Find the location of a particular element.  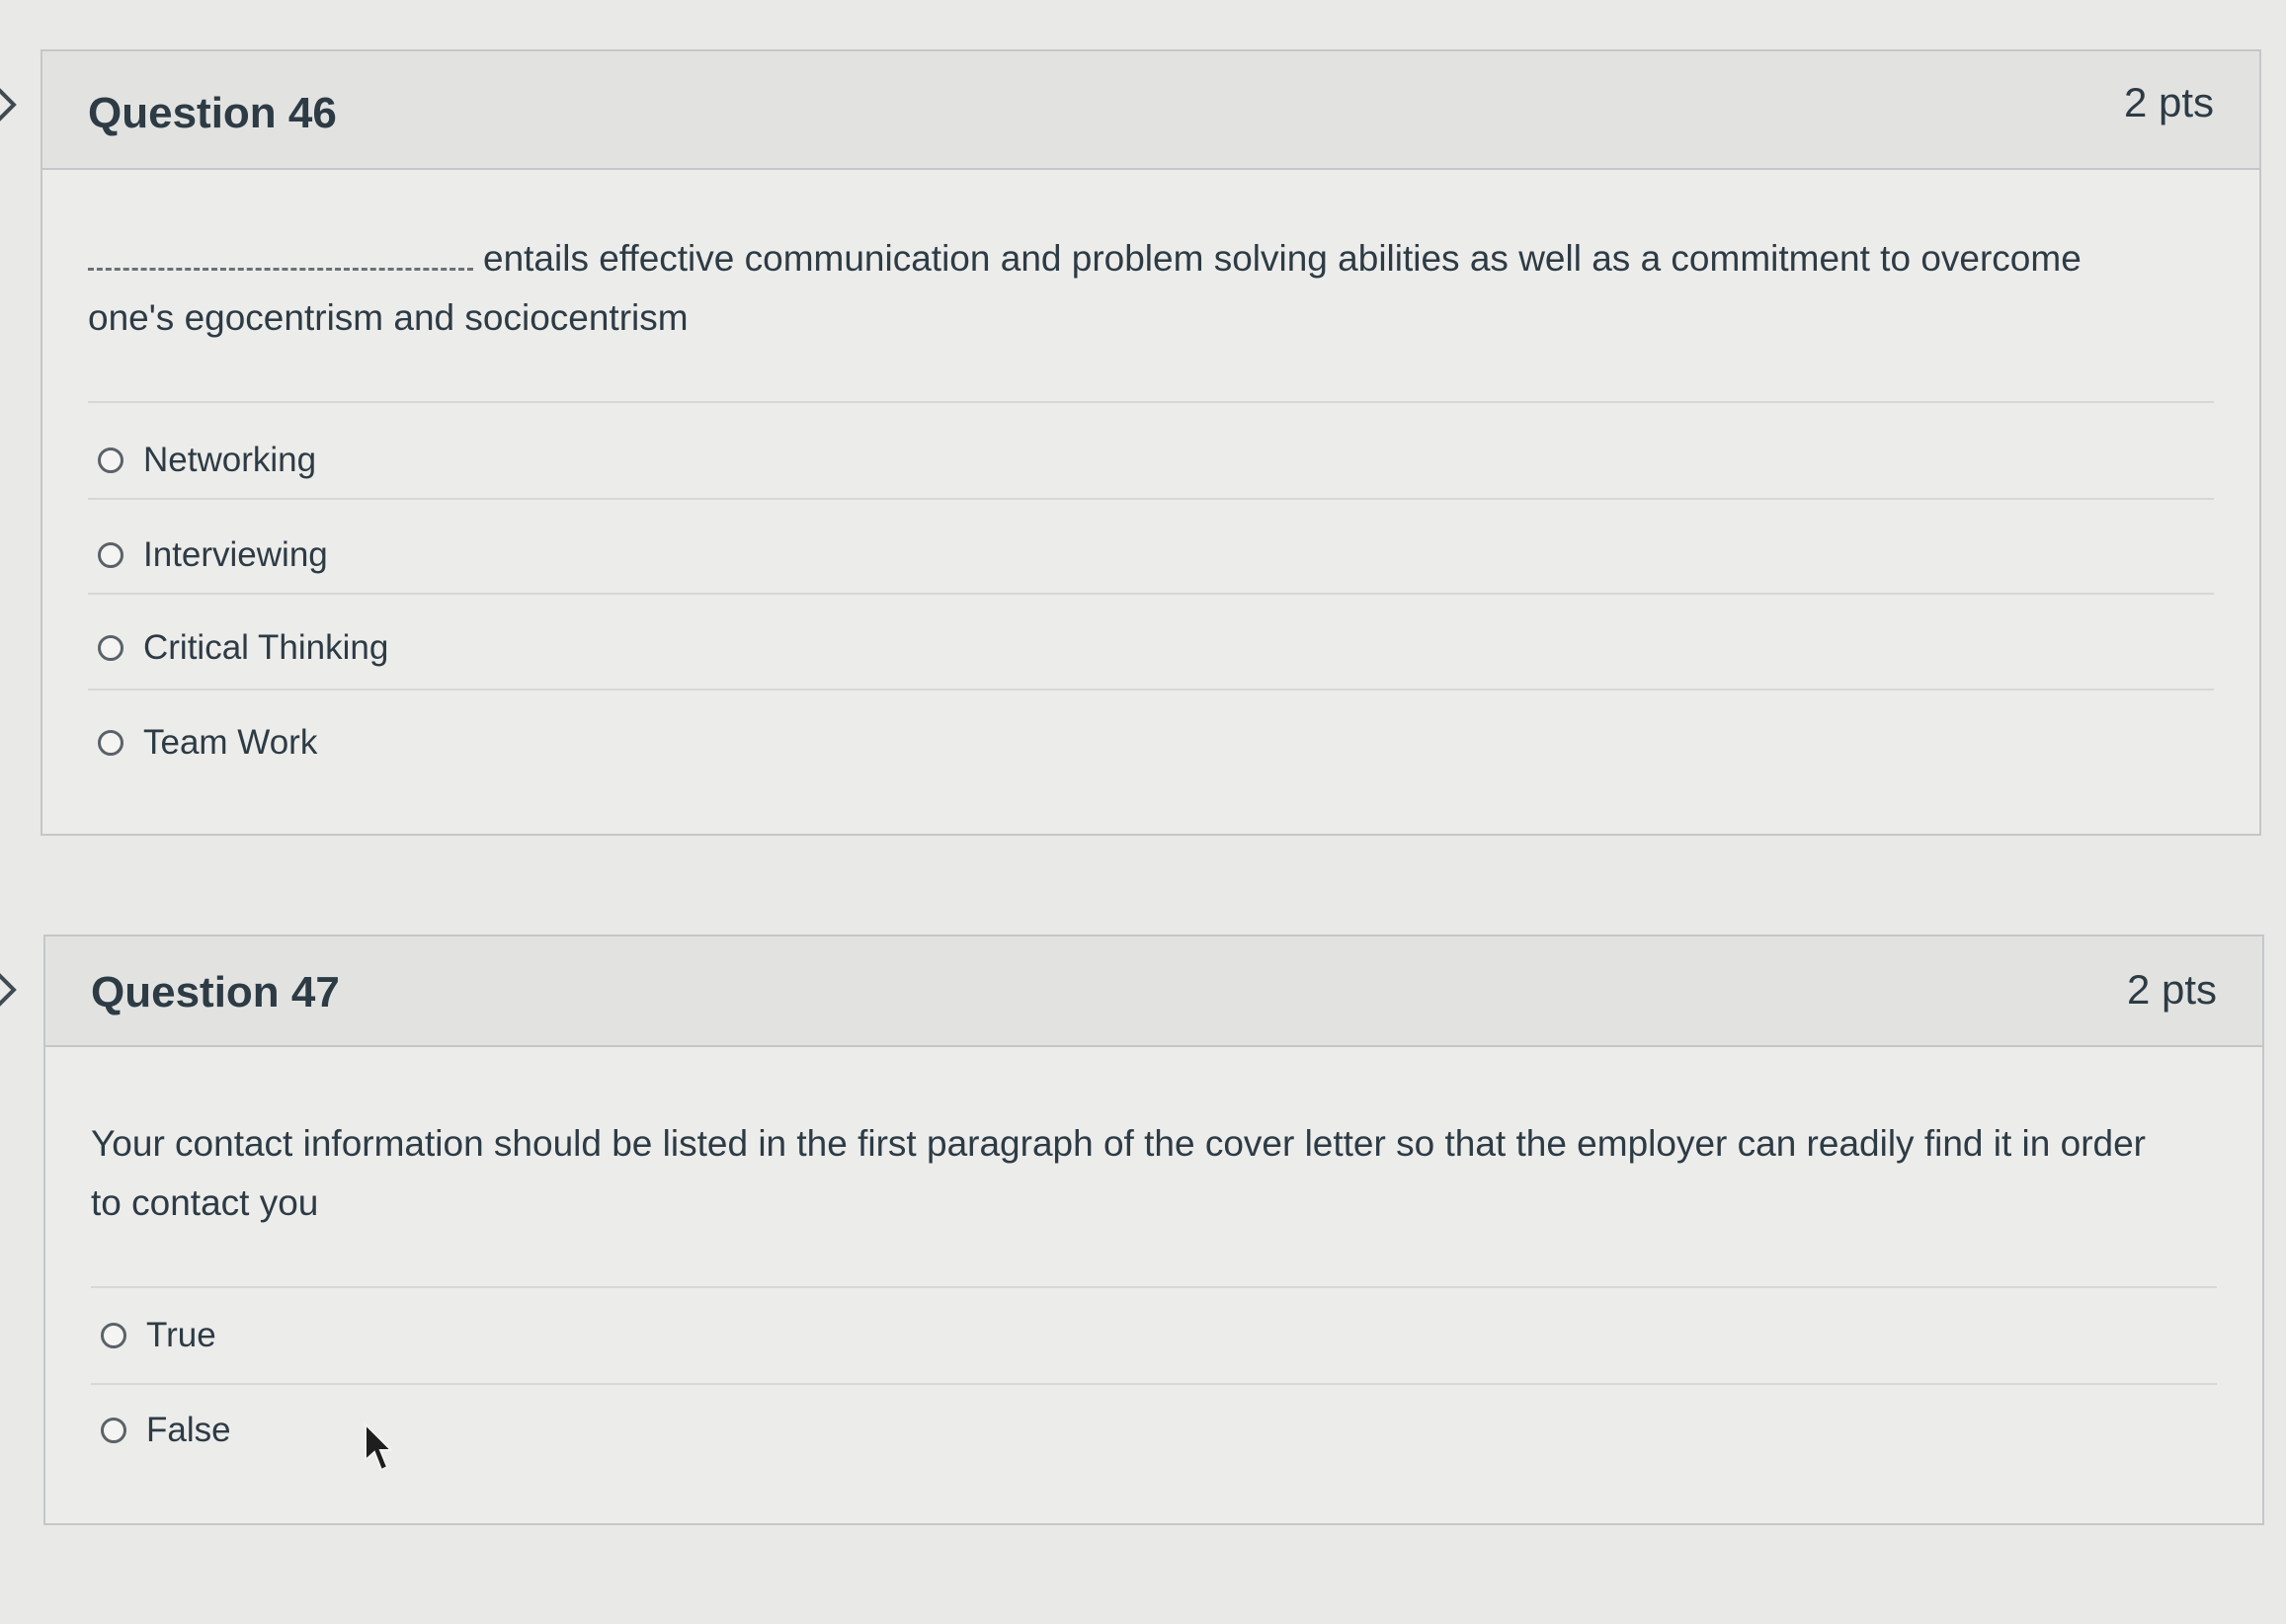

mouse-pointer-icon is located at coordinates (379, 1447).